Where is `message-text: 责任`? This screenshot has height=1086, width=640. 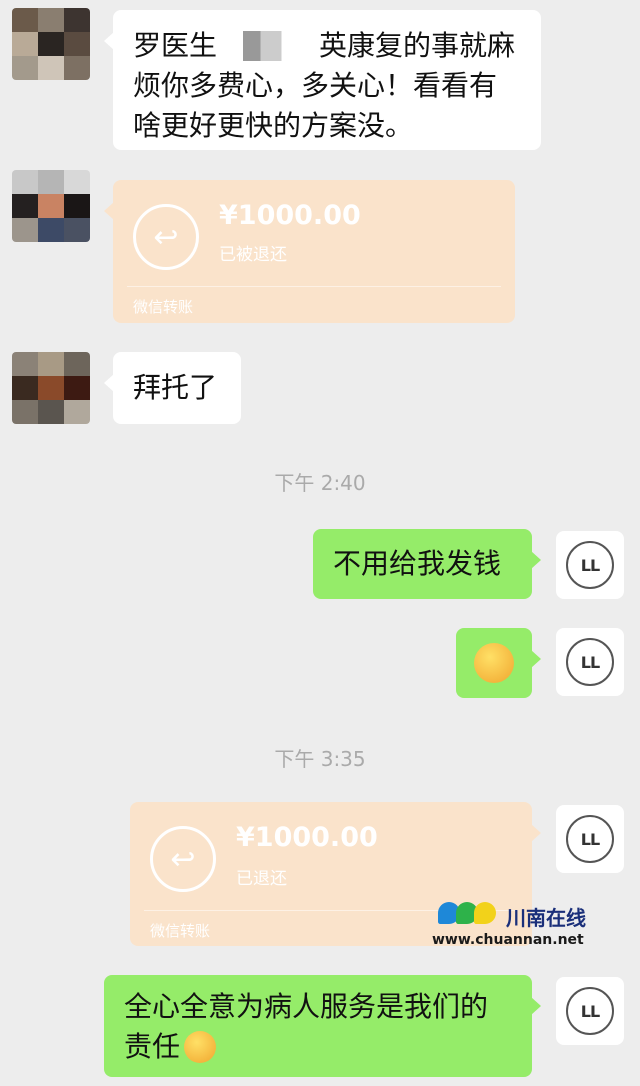 message-text: 责任 is located at coordinates (152, 1046).